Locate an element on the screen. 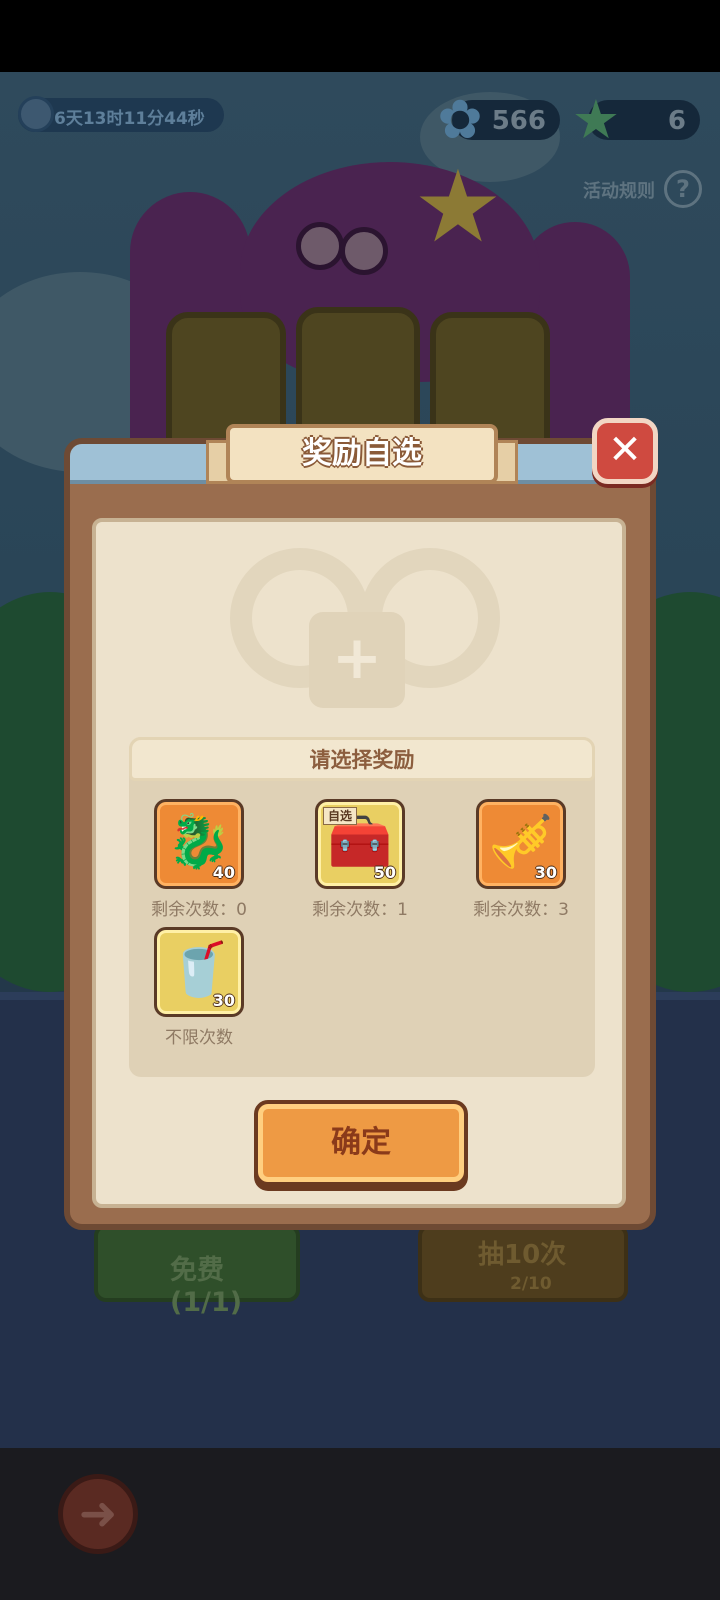 This screenshot has width=720, height=1600. dialog-title: 奖励自选 is located at coordinates (362, 453).